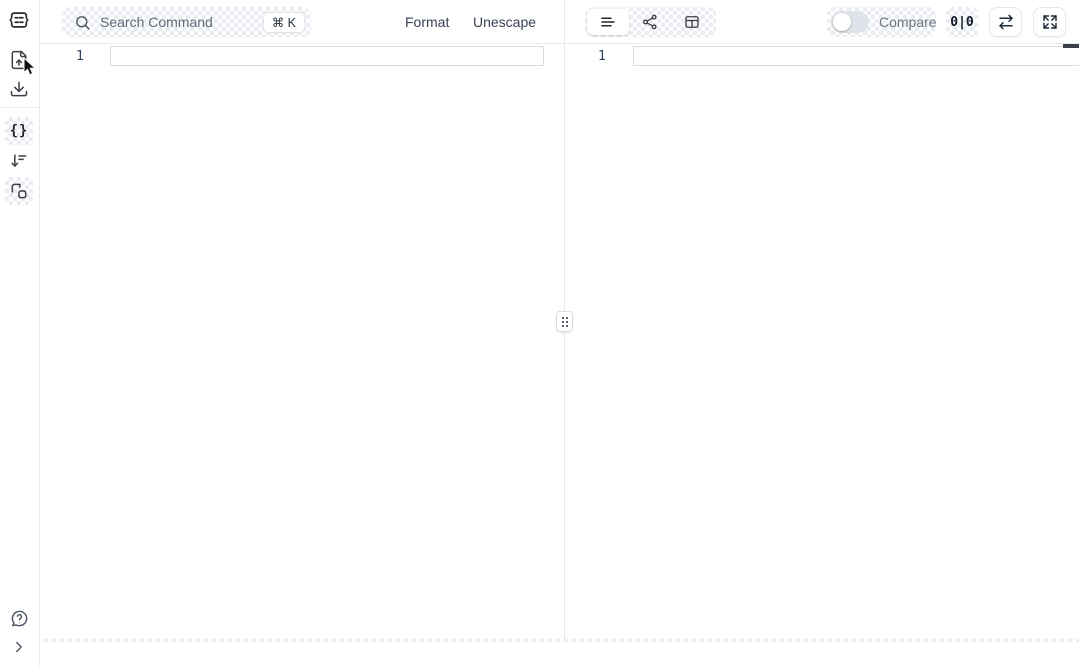 This screenshot has height=666, width=1079. I want to click on left-line-number: 1, so click(79, 56).